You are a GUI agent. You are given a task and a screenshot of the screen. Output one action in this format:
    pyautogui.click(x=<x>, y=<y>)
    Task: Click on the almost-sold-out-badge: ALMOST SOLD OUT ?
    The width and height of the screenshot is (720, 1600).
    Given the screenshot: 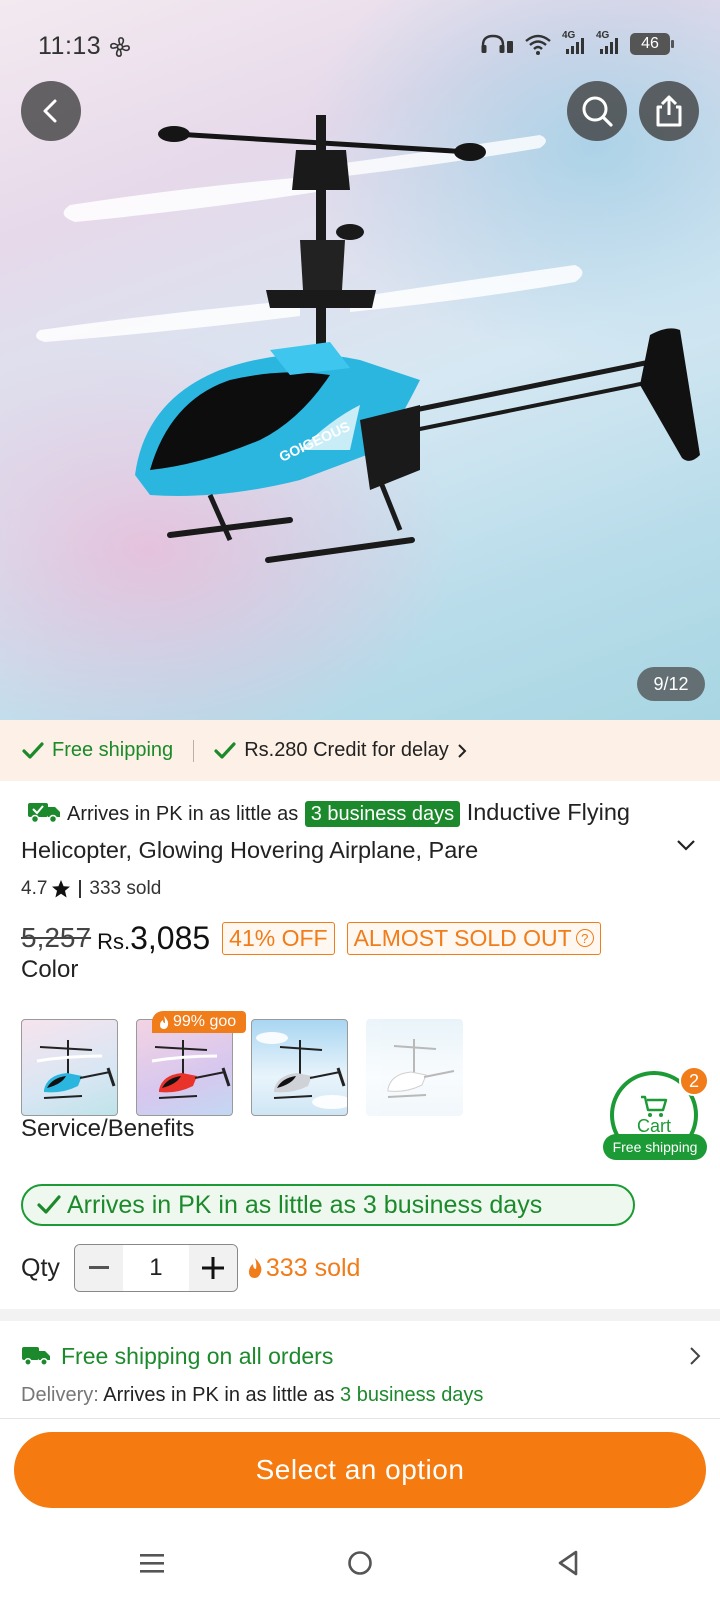 What is the action you would take?
    pyautogui.click(x=473, y=938)
    